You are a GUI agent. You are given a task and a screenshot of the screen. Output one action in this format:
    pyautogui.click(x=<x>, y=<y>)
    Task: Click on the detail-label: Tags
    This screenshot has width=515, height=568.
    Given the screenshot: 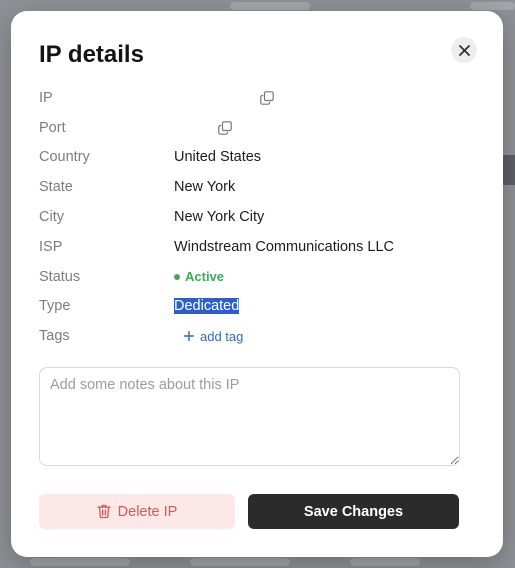 What is the action you would take?
    pyautogui.click(x=54, y=336)
    